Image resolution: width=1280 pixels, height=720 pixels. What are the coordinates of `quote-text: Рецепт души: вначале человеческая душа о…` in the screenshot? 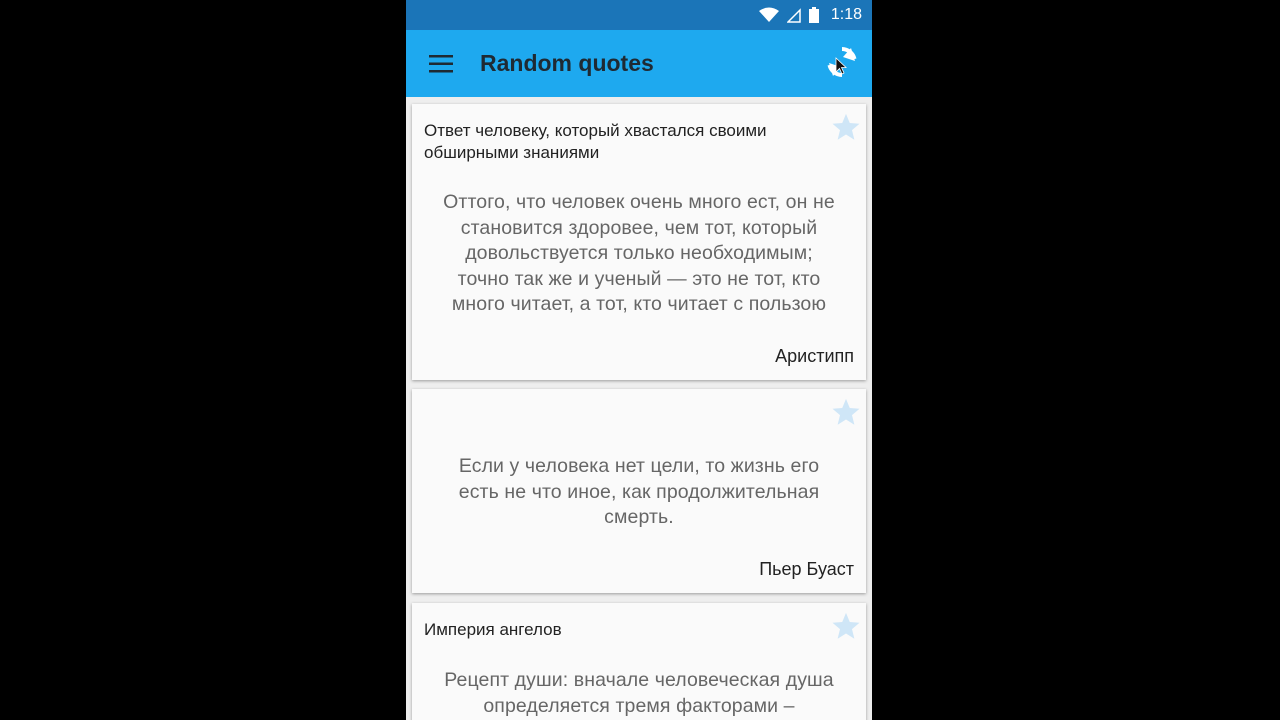 It's located at (639, 693).